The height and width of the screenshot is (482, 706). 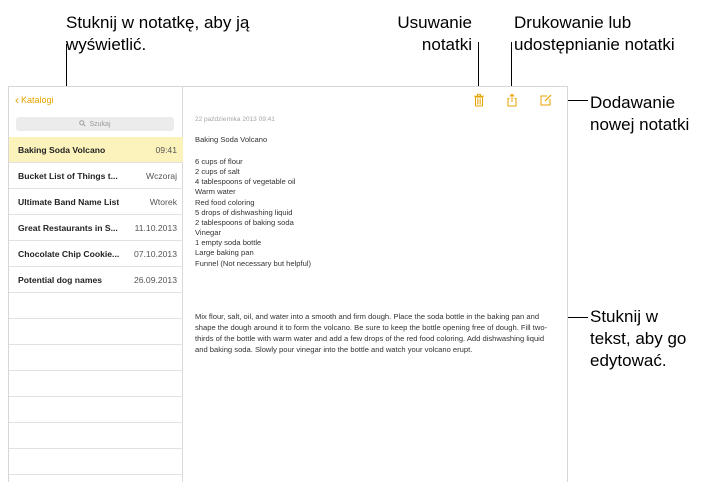 I want to click on note-date: 07.10.2013, so click(x=155, y=253).